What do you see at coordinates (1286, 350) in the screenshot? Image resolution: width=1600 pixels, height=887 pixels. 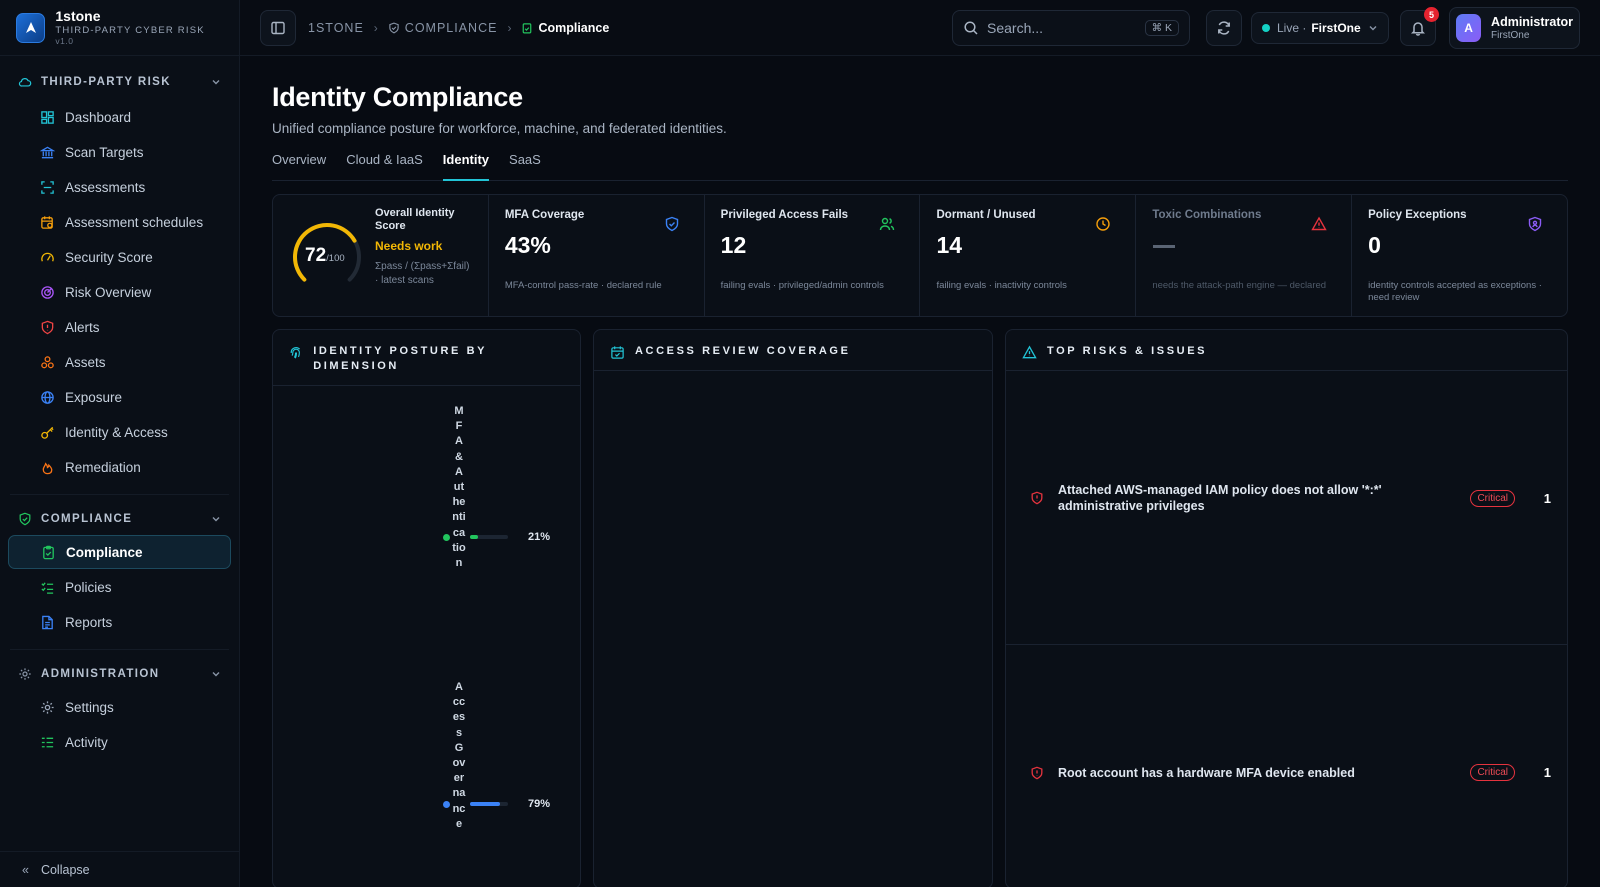 I see `panel-header: TOP RISKS & ISSUES` at bounding box center [1286, 350].